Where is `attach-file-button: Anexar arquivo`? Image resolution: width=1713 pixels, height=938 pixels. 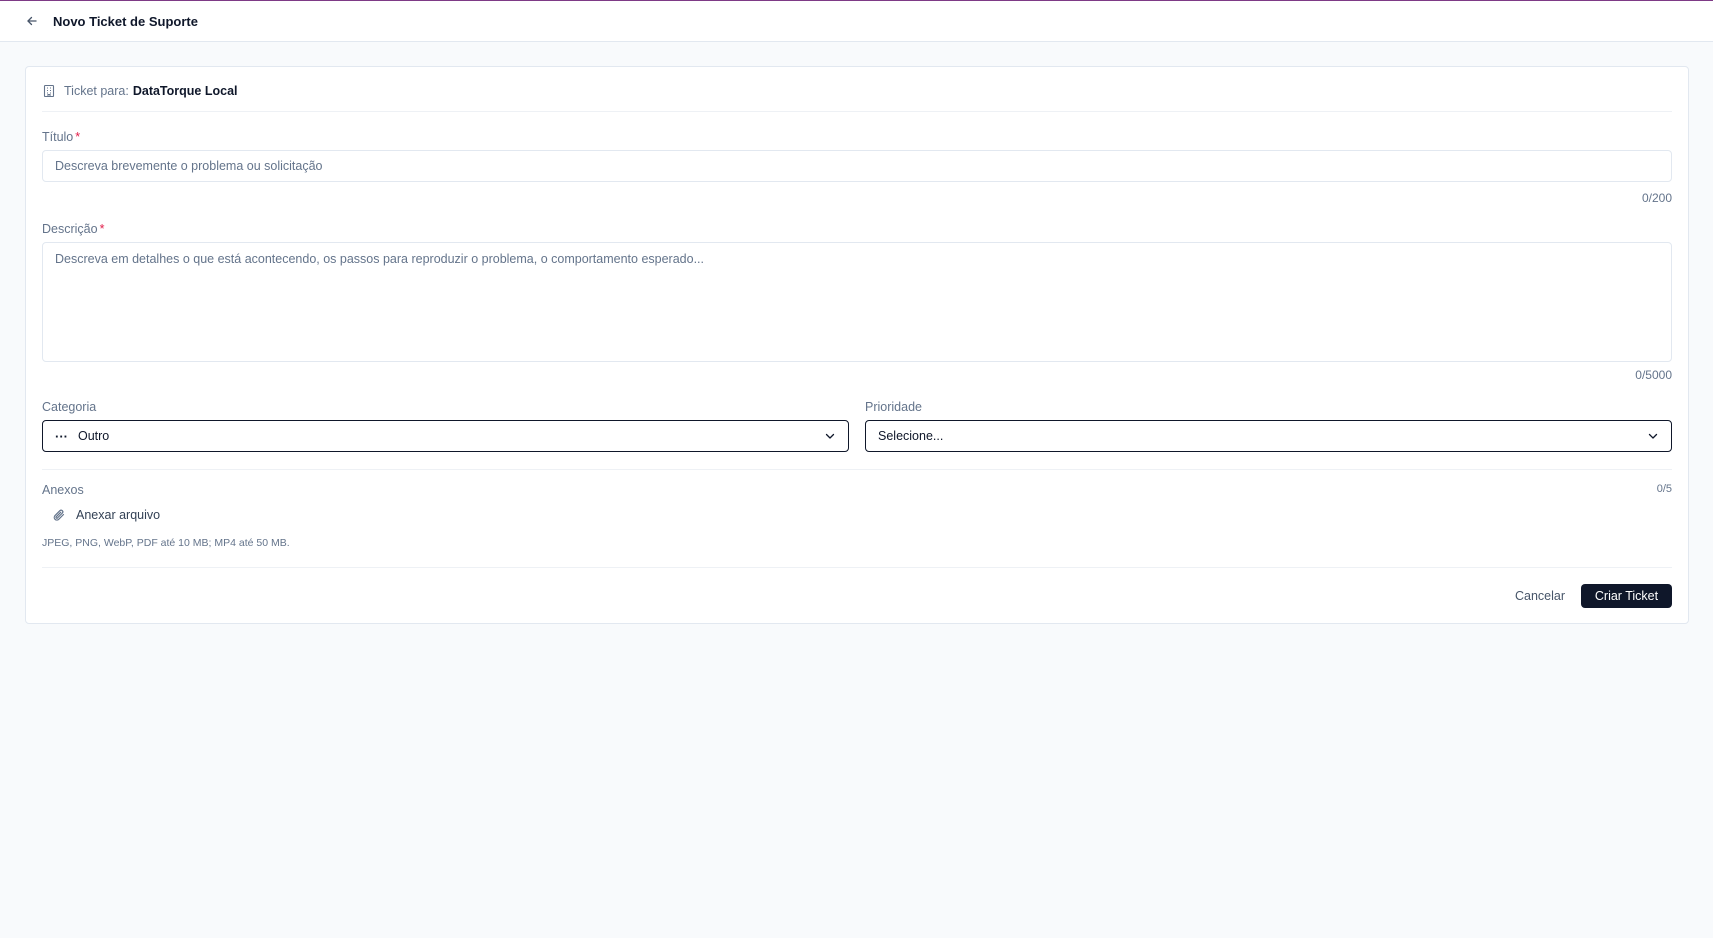
attach-file-button: Anexar arquivo is located at coordinates (106, 515).